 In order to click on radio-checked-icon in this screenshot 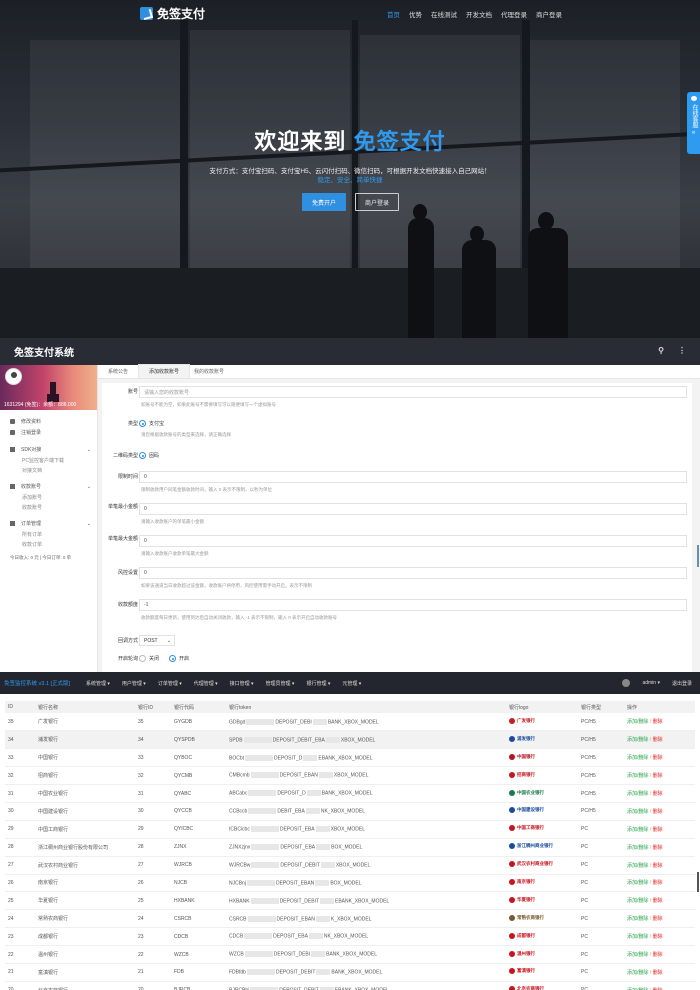, I will do `click(172, 658)`.